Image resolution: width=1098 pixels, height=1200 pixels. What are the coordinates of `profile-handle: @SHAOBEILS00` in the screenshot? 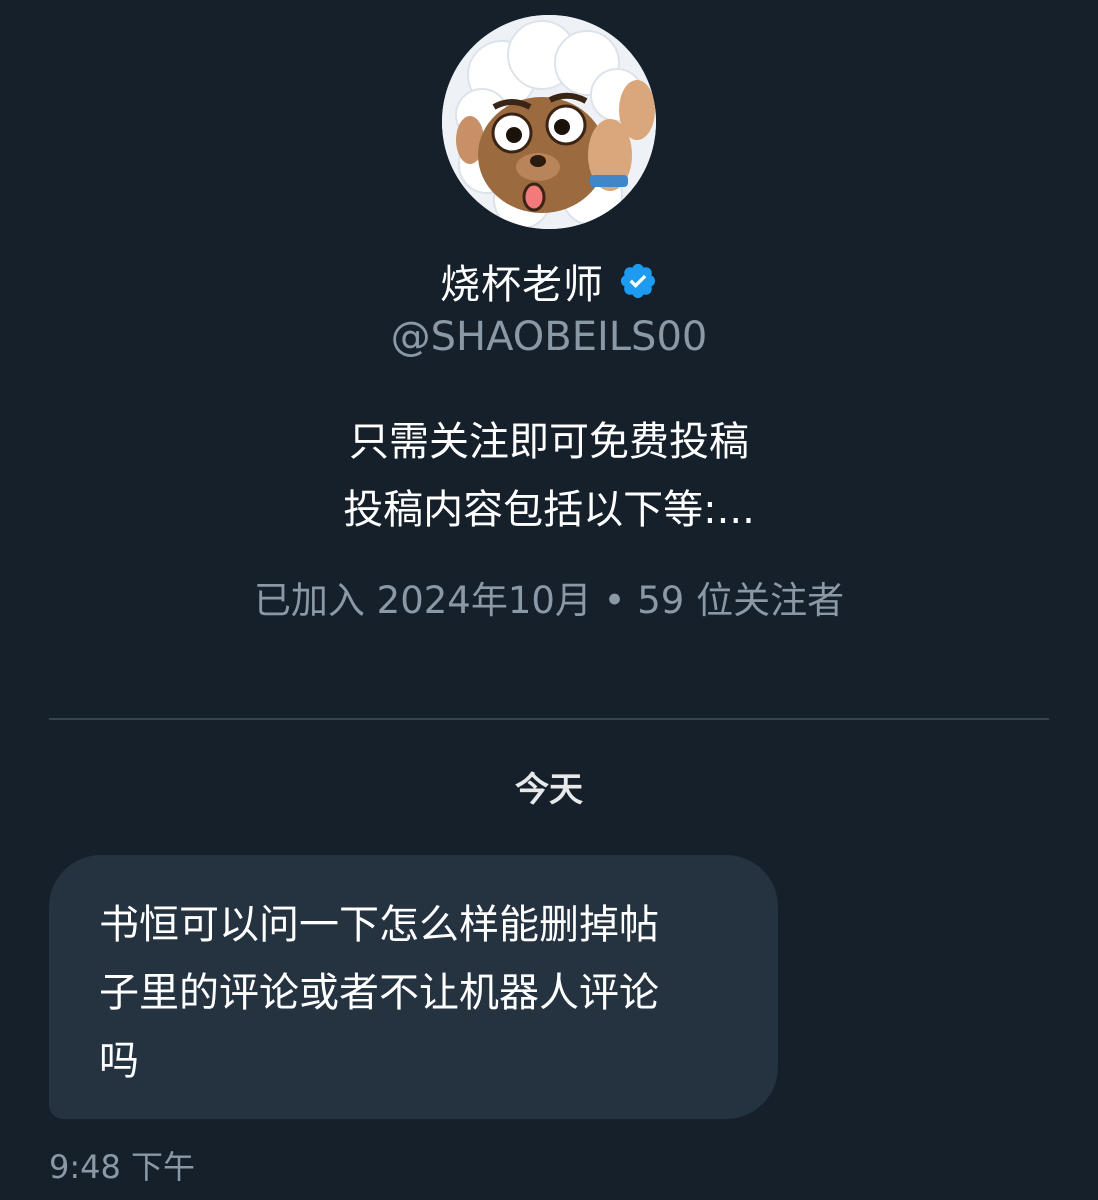 It's located at (549, 337).